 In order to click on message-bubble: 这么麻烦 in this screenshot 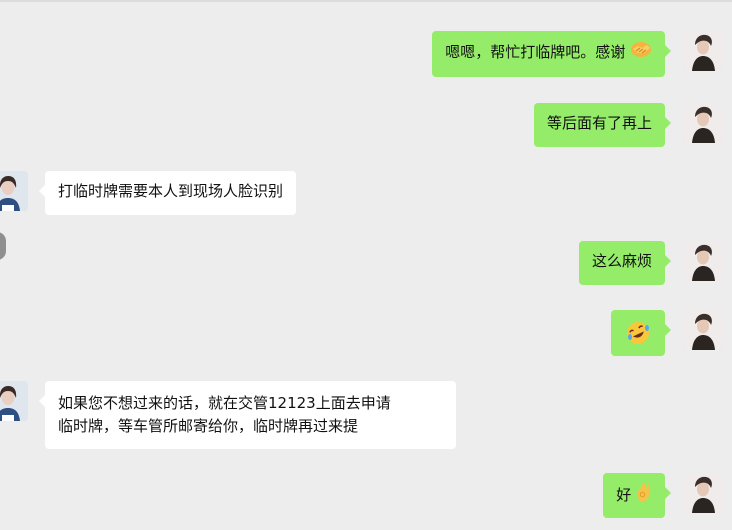, I will do `click(625, 263)`.